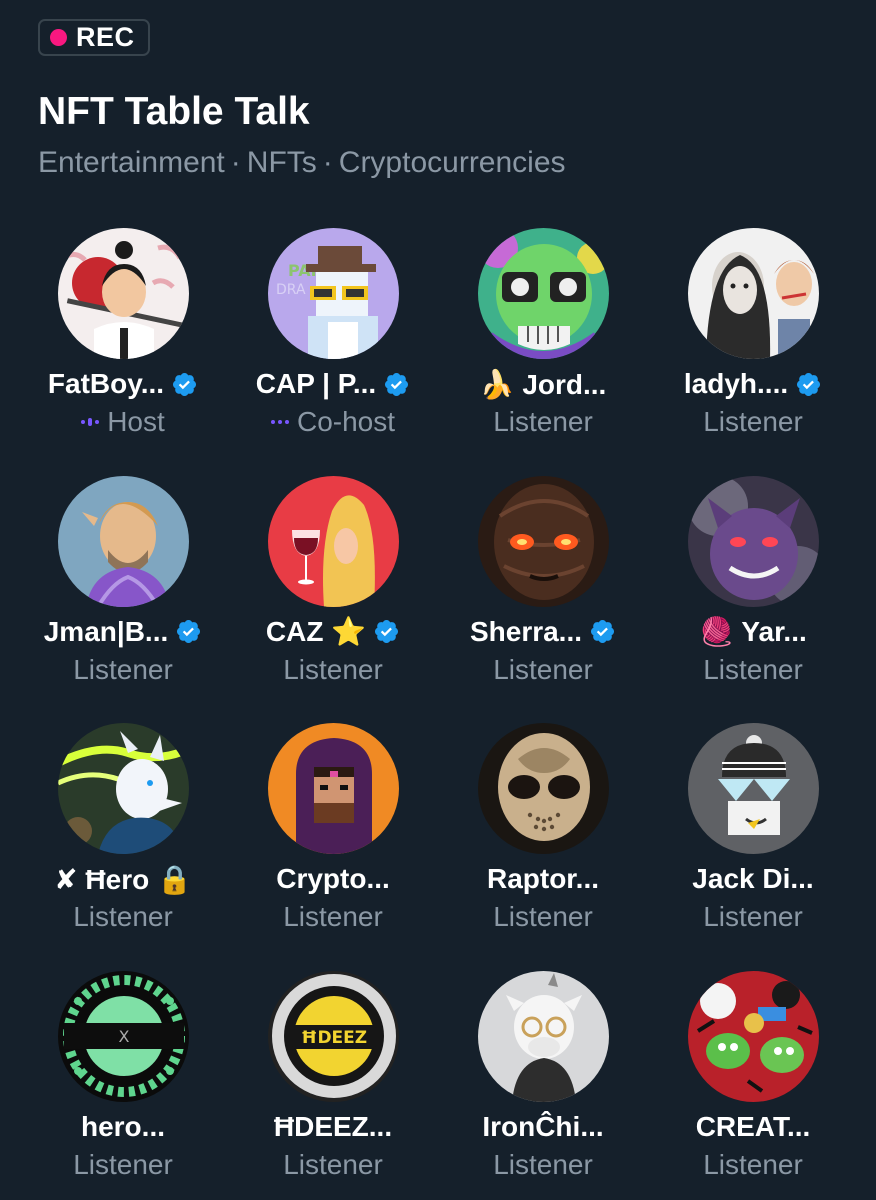  Describe the element at coordinates (282, 163) in the screenshot. I see `topic-nfts: NFTs` at that location.